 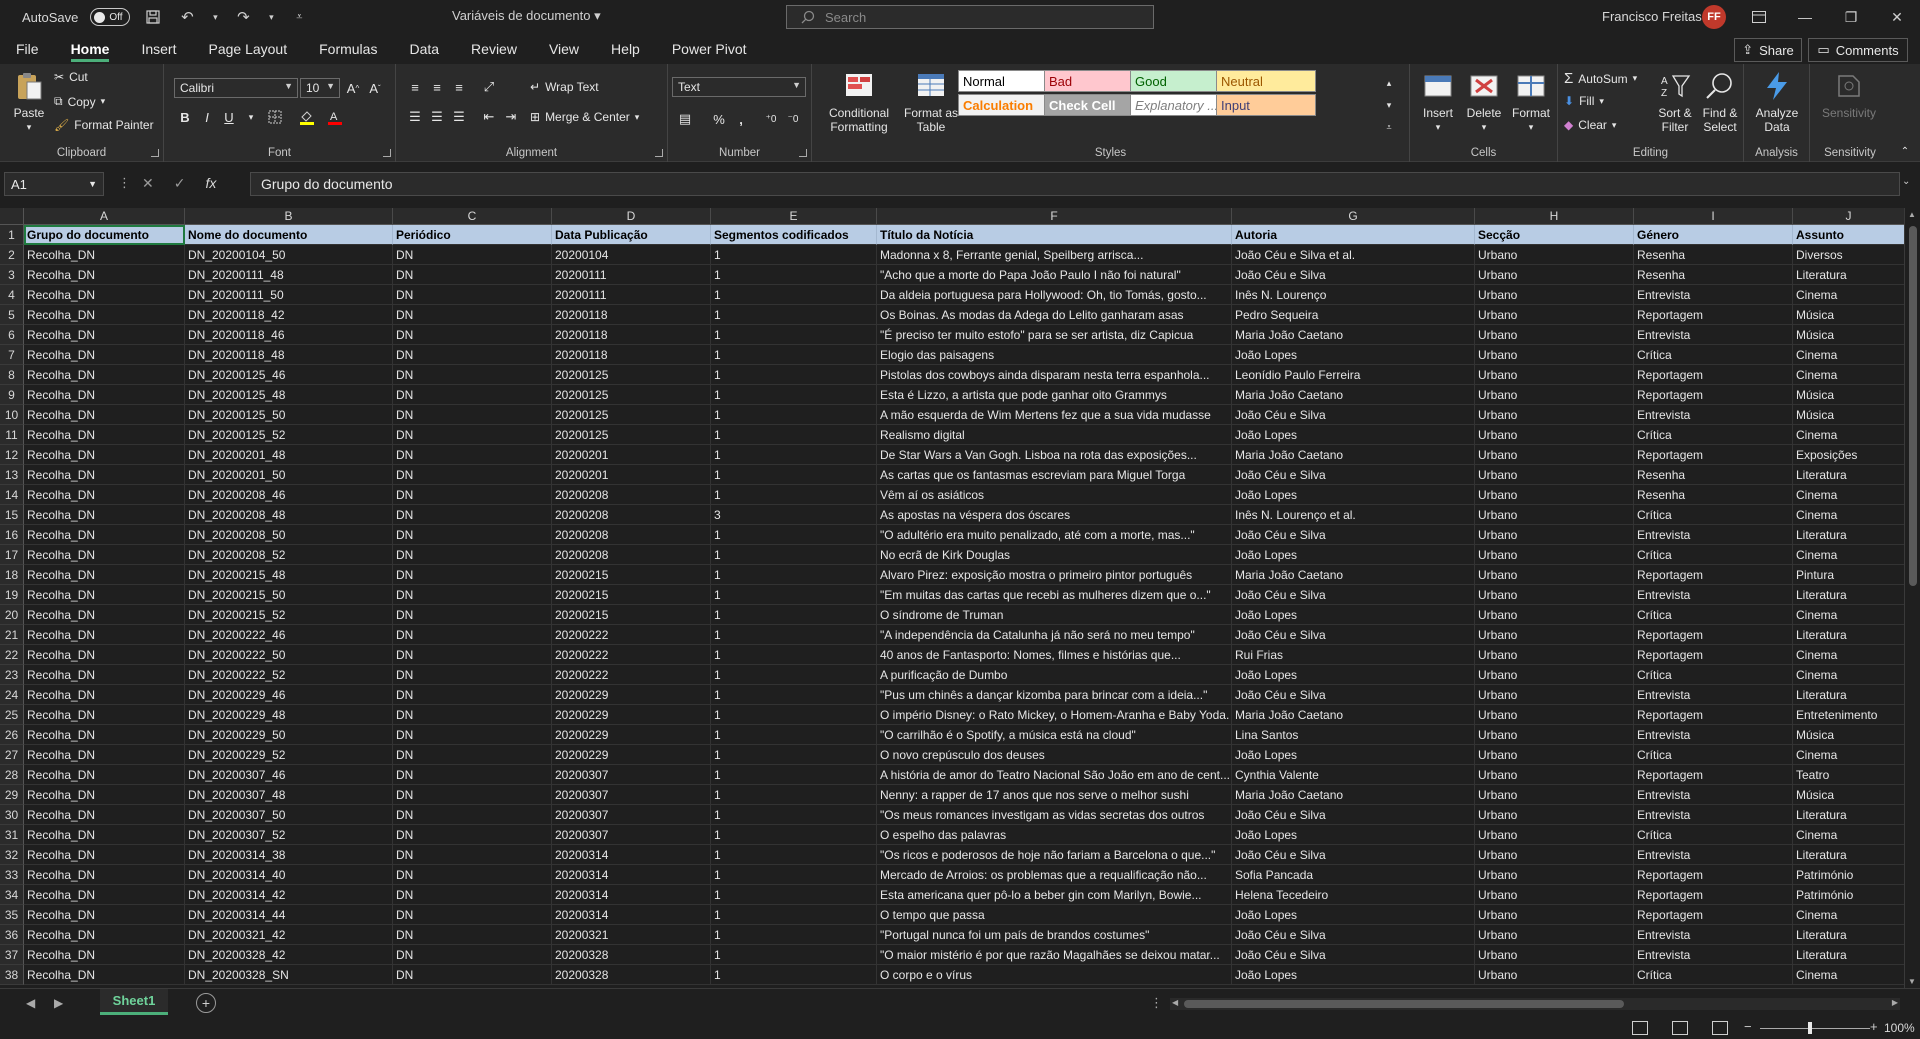 I want to click on cell: Literatura, so click(x=1848, y=955).